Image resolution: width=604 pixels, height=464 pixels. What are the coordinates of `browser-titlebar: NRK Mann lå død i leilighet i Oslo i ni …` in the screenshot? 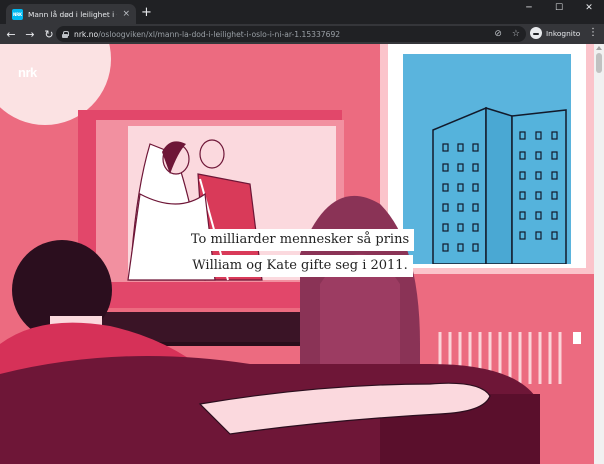 It's located at (302, 12).